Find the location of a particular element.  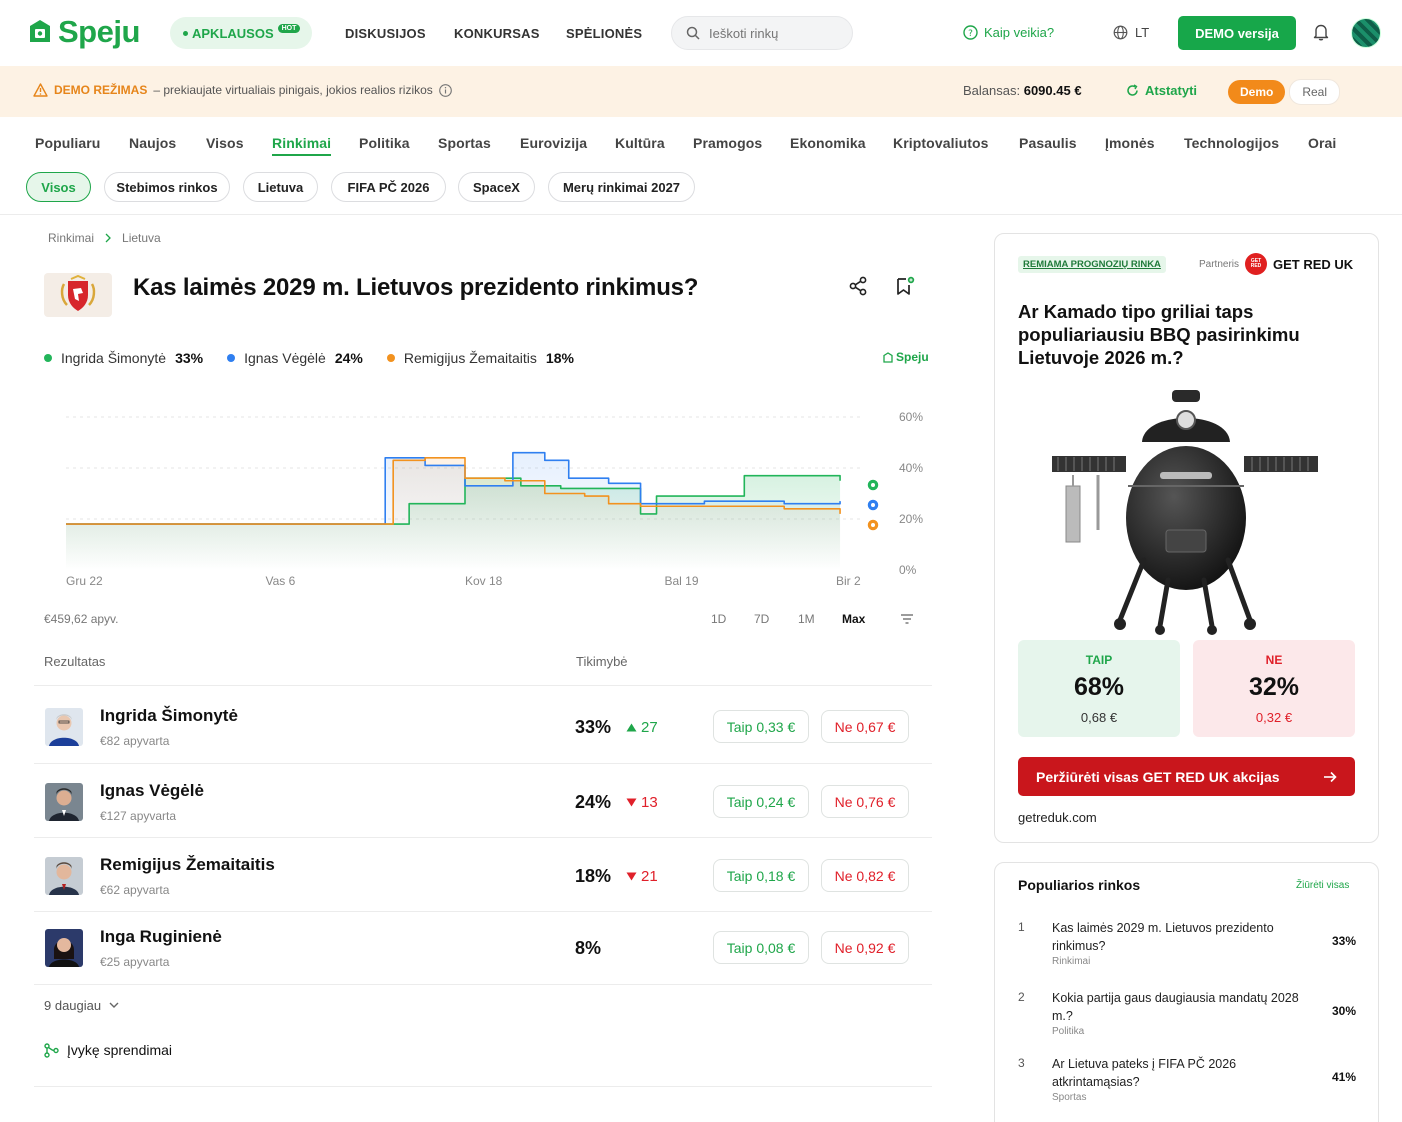

search-box is located at coordinates (762, 33).